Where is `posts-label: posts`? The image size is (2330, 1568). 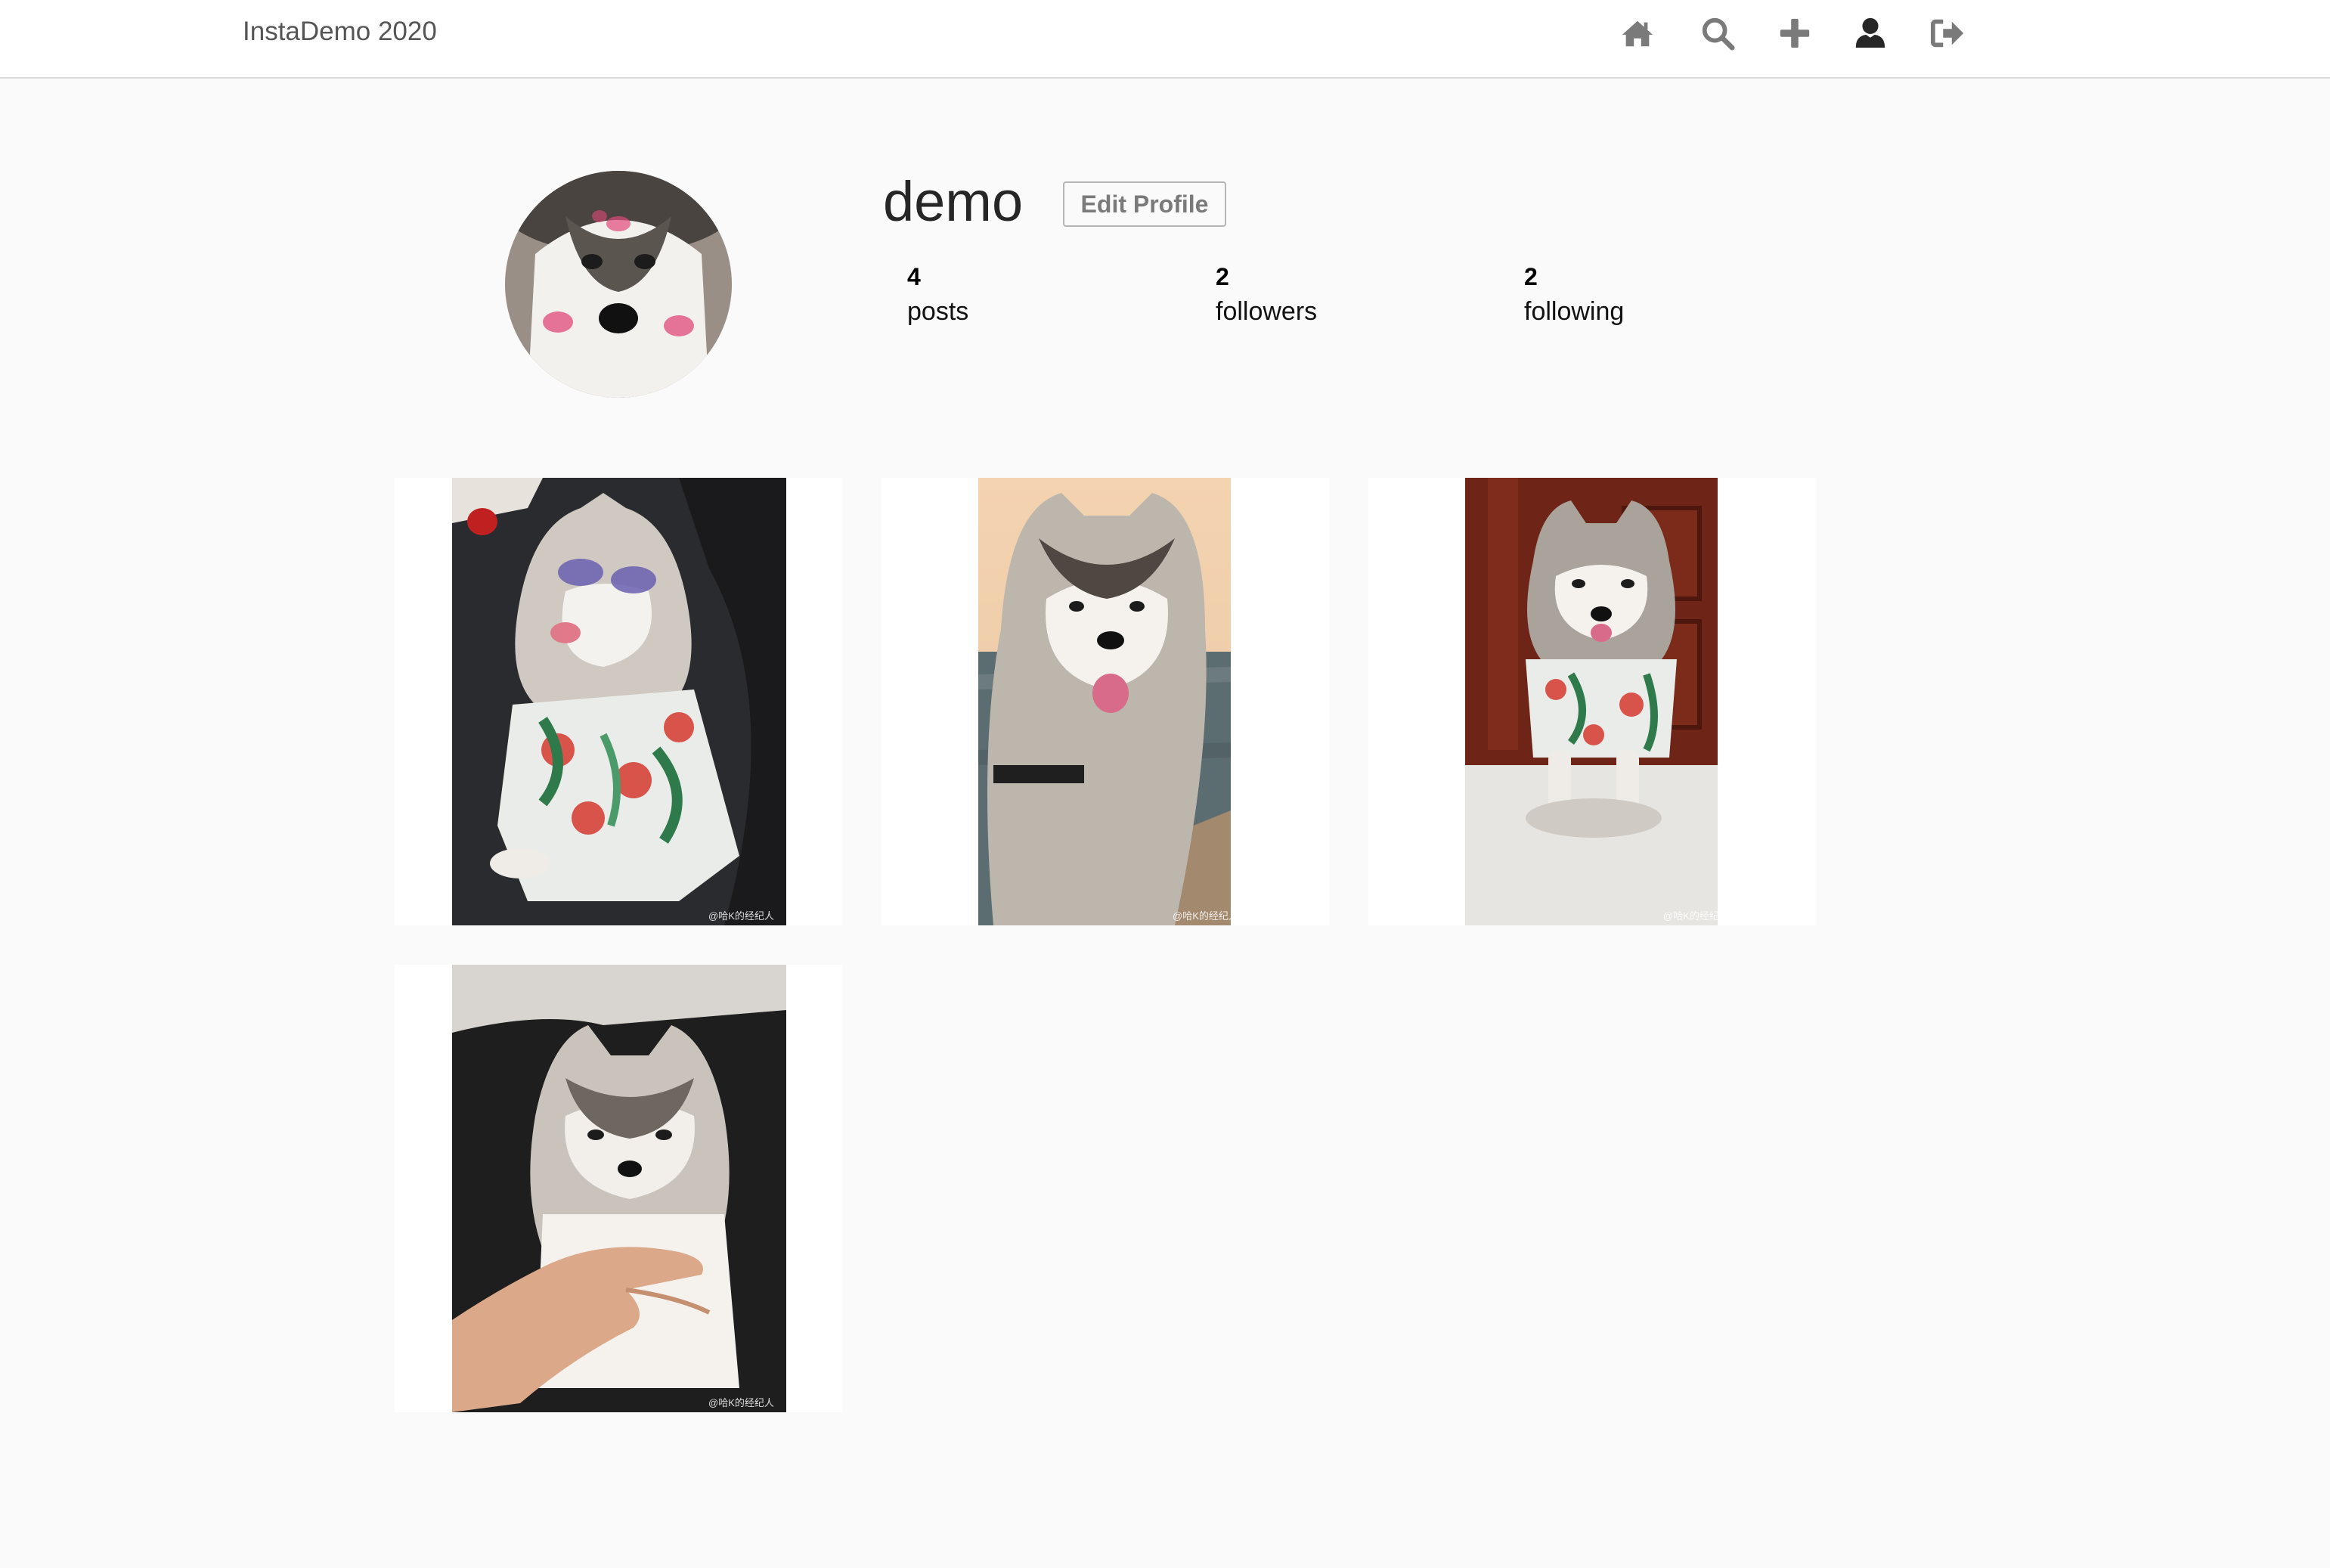 posts-label: posts is located at coordinates (938, 311).